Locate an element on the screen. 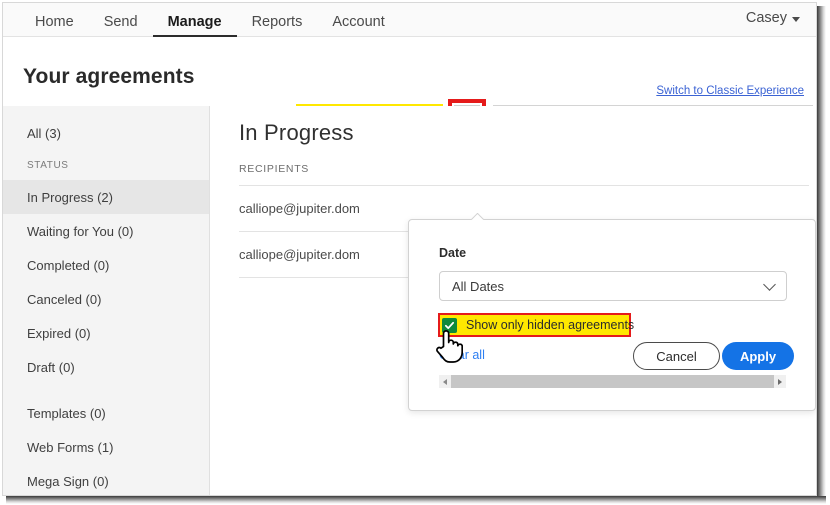 This screenshot has width=830, height=505. sidebar-caption-status: STATUS is located at coordinates (48, 165).